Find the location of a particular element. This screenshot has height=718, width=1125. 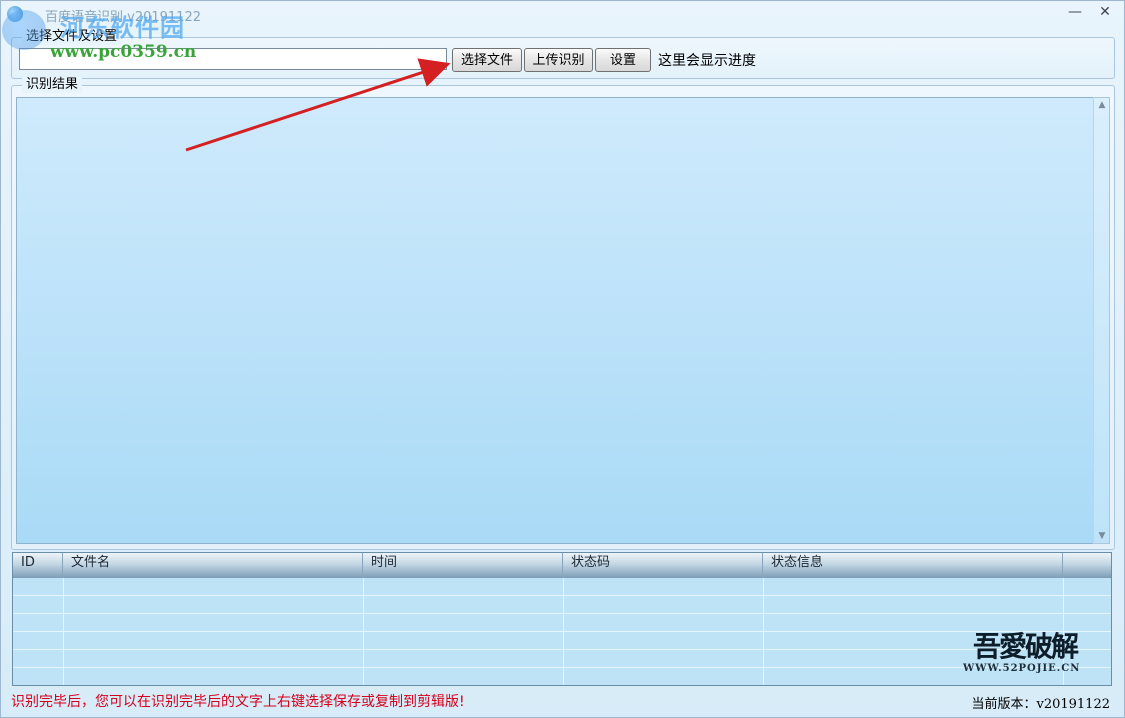

settings-group-label: 选择文件及设置 is located at coordinates (72, 37).